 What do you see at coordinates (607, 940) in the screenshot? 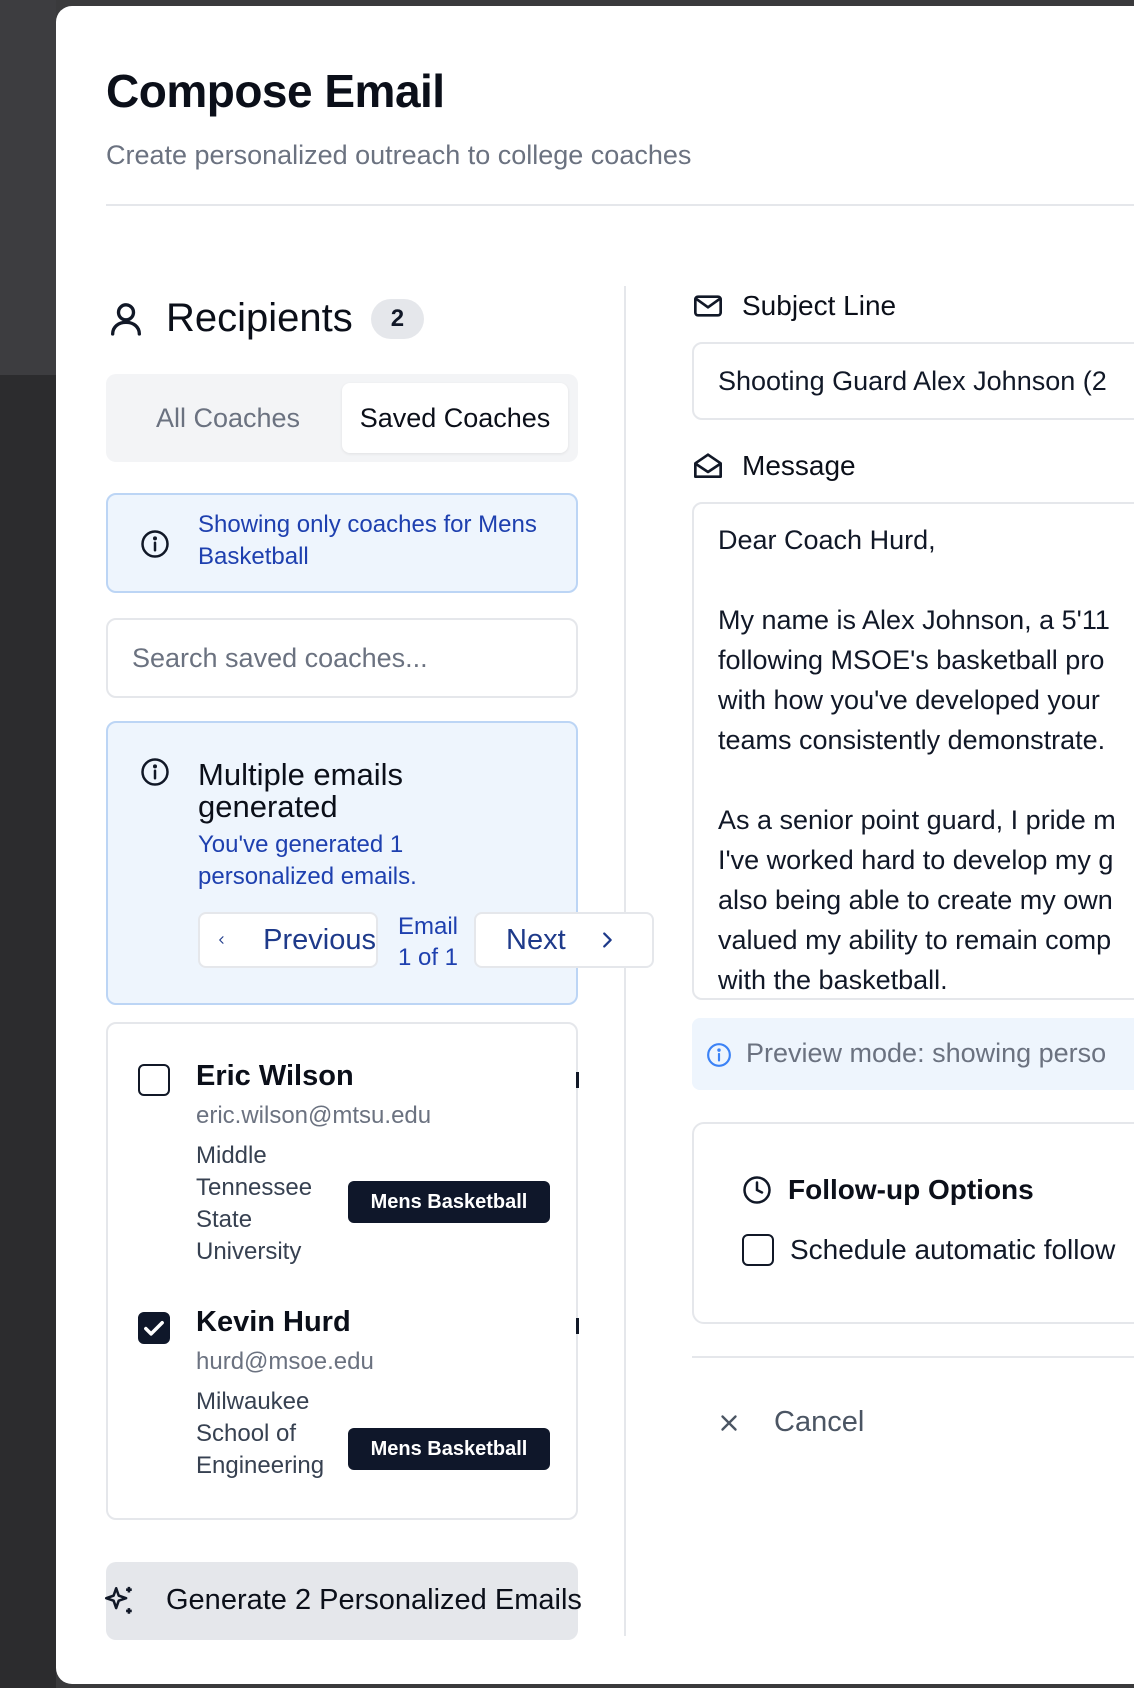
I see `chevron-right-icon` at bounding box center [607, 940].